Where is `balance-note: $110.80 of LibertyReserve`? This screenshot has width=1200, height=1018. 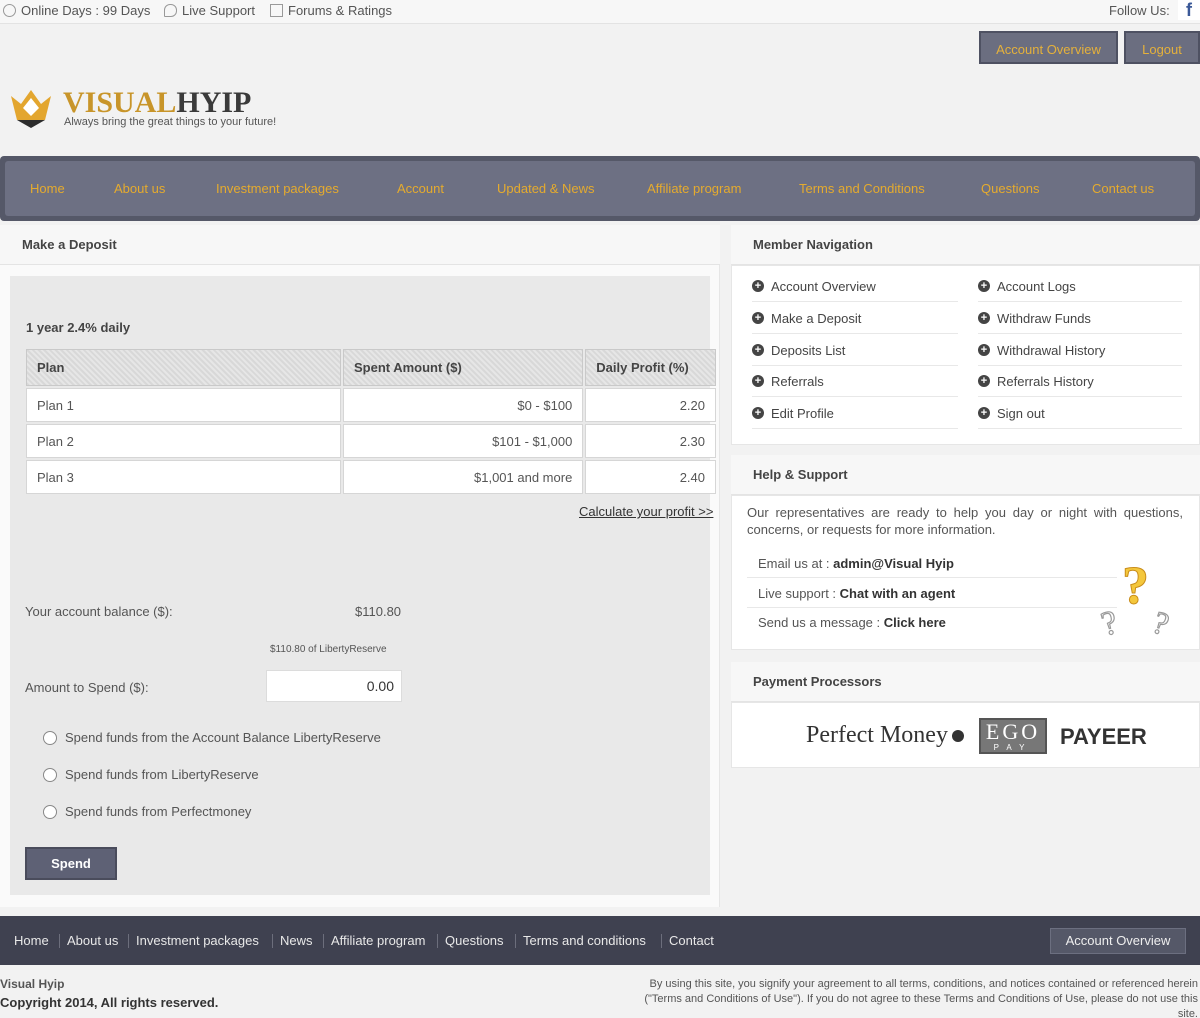
balance-note: $110.80 of LibertyReserve is located at coordinates (328, 649).